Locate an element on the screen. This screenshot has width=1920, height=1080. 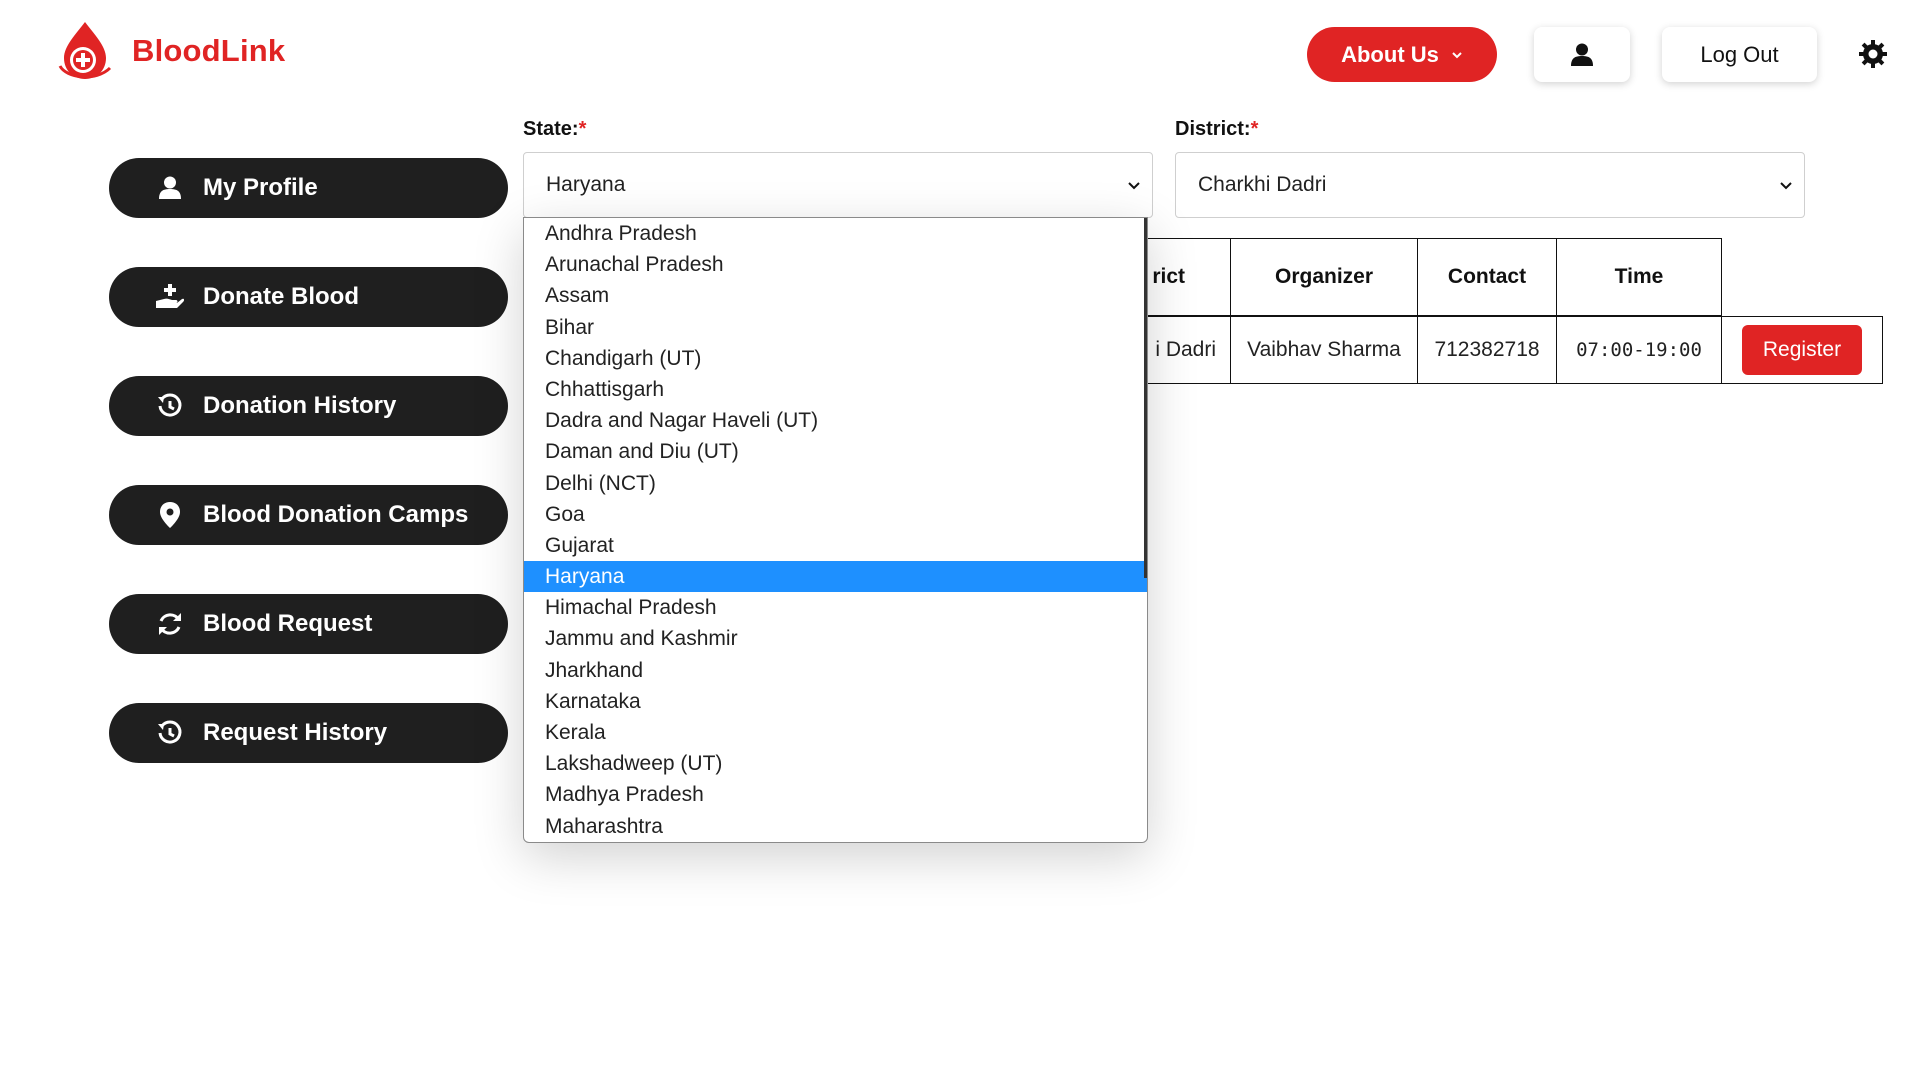
map-pin-icon is located at coordinates (170, 515).